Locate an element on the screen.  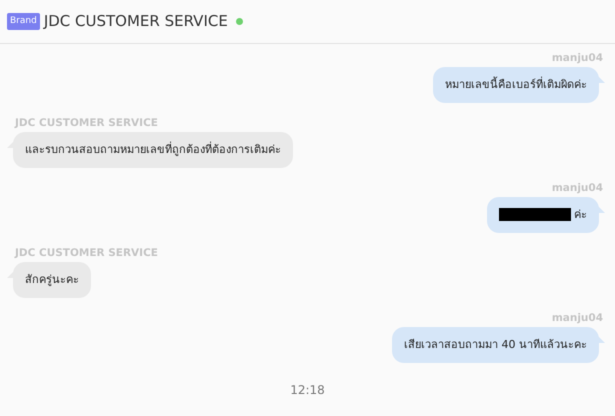
brand-badge: Brand is located at coordinates (23, 21).